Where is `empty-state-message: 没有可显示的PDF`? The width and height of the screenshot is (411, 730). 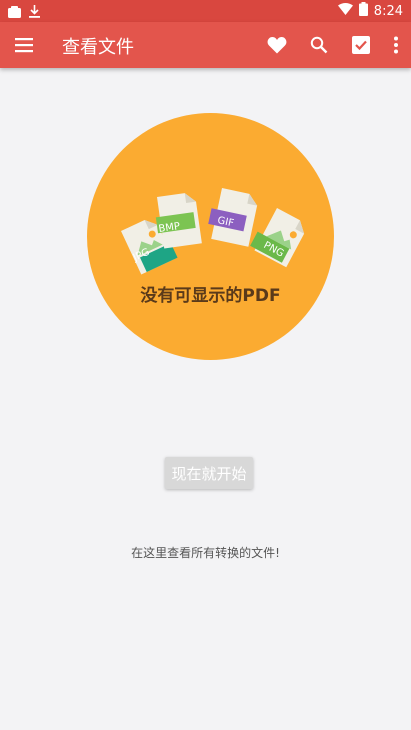
empty-state-message: 没有可显示的PDF is located at coordinates (210, 296).